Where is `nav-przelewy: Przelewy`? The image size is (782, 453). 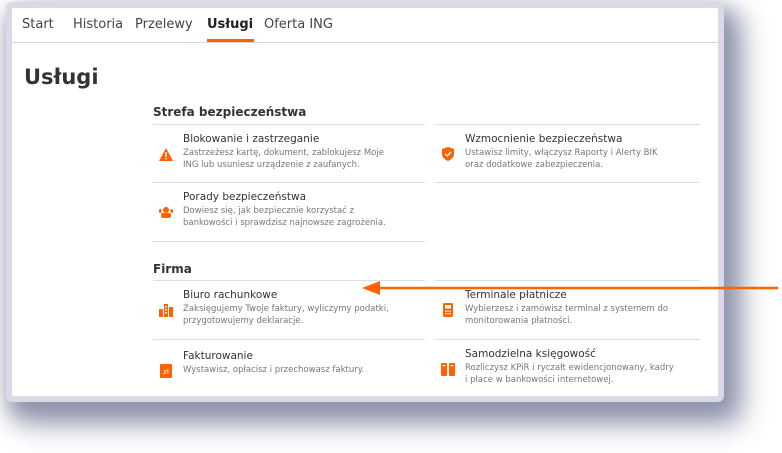 nav-przelewy: Przelewy is located at coordinates (164, 24).